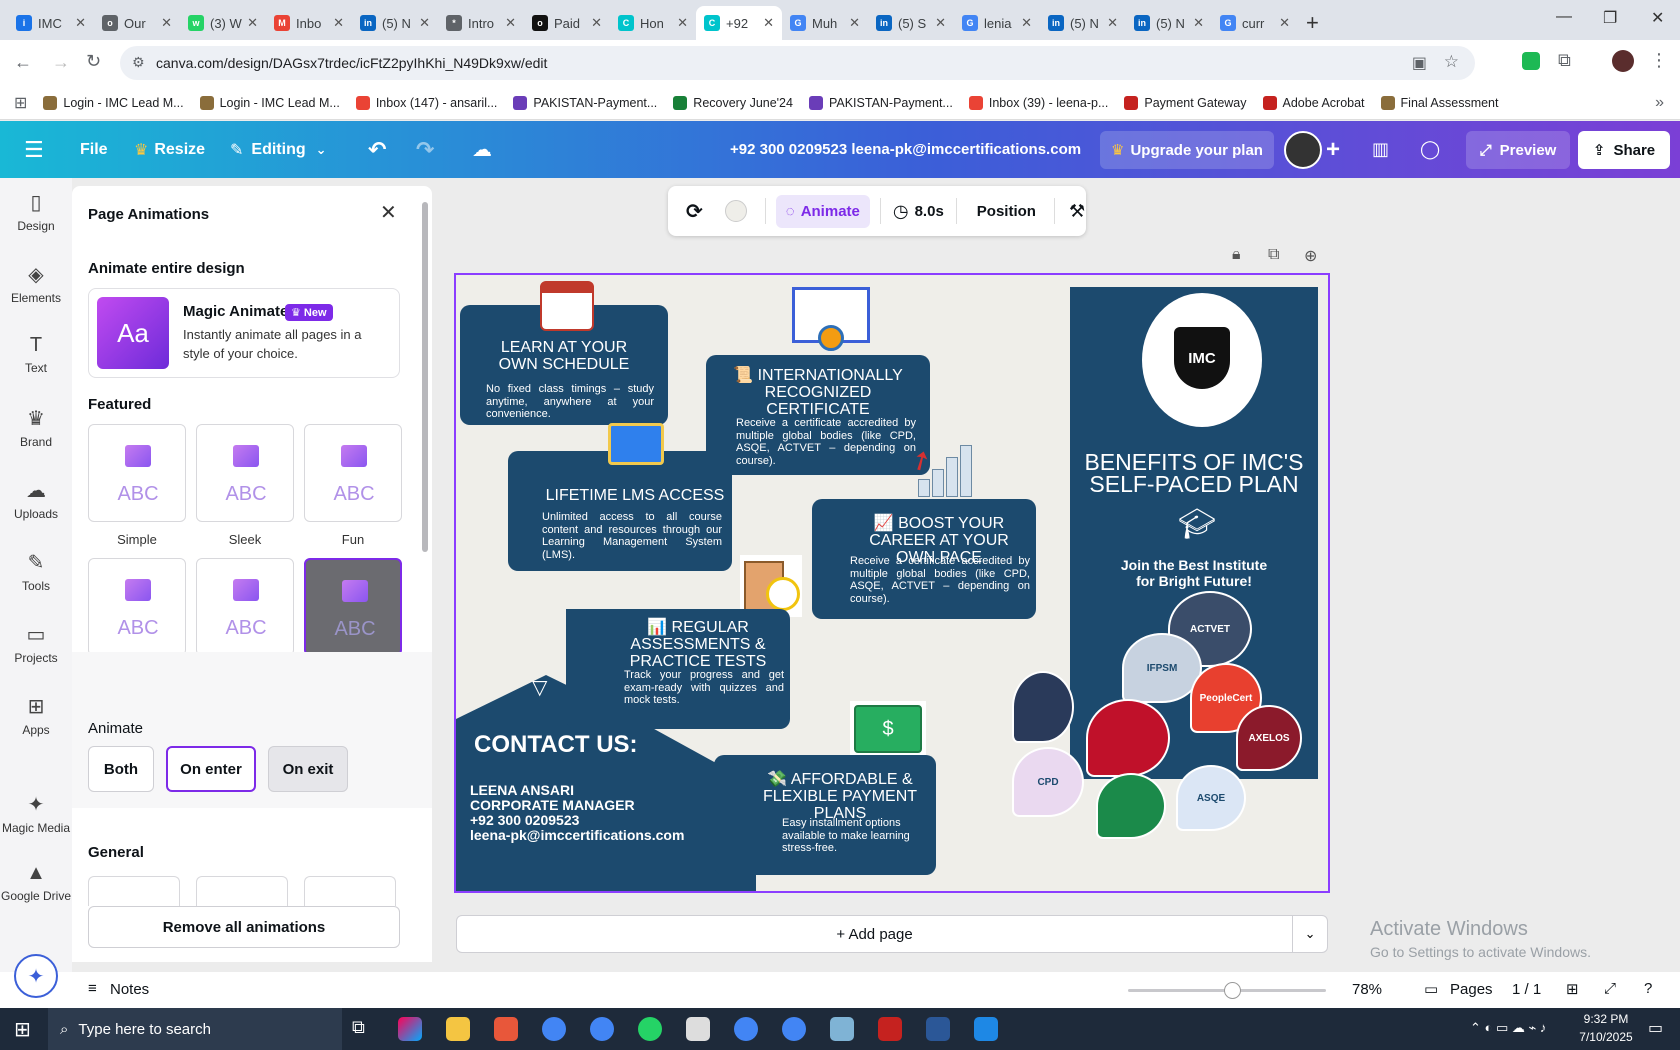 This screenshot has height=1050, width=1680. I want to click on bookmarks-overflow-icon: », so click(1659, 103).